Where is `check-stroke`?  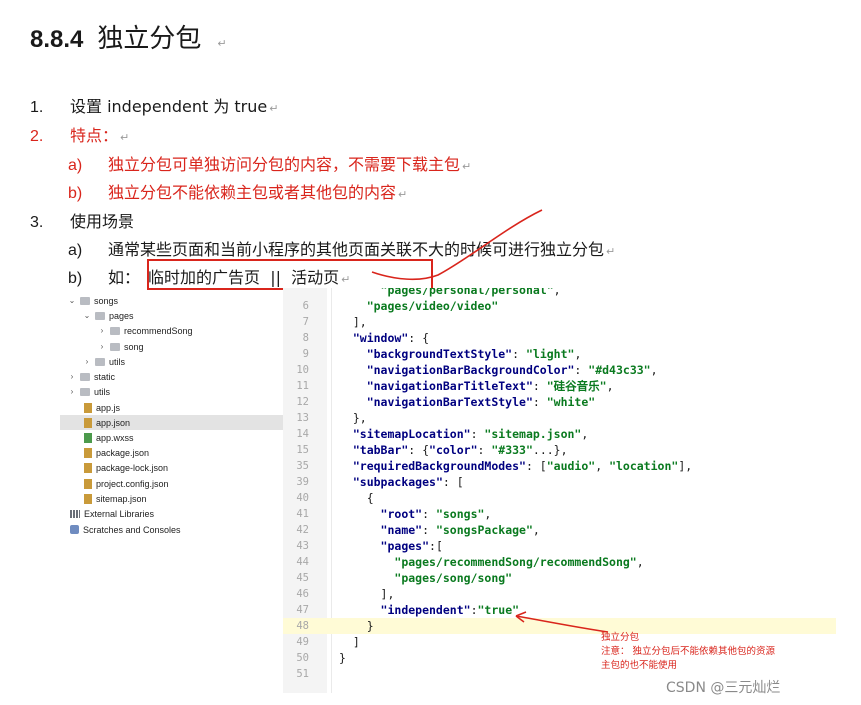 check-stroke is located at coordinates (457, 245).